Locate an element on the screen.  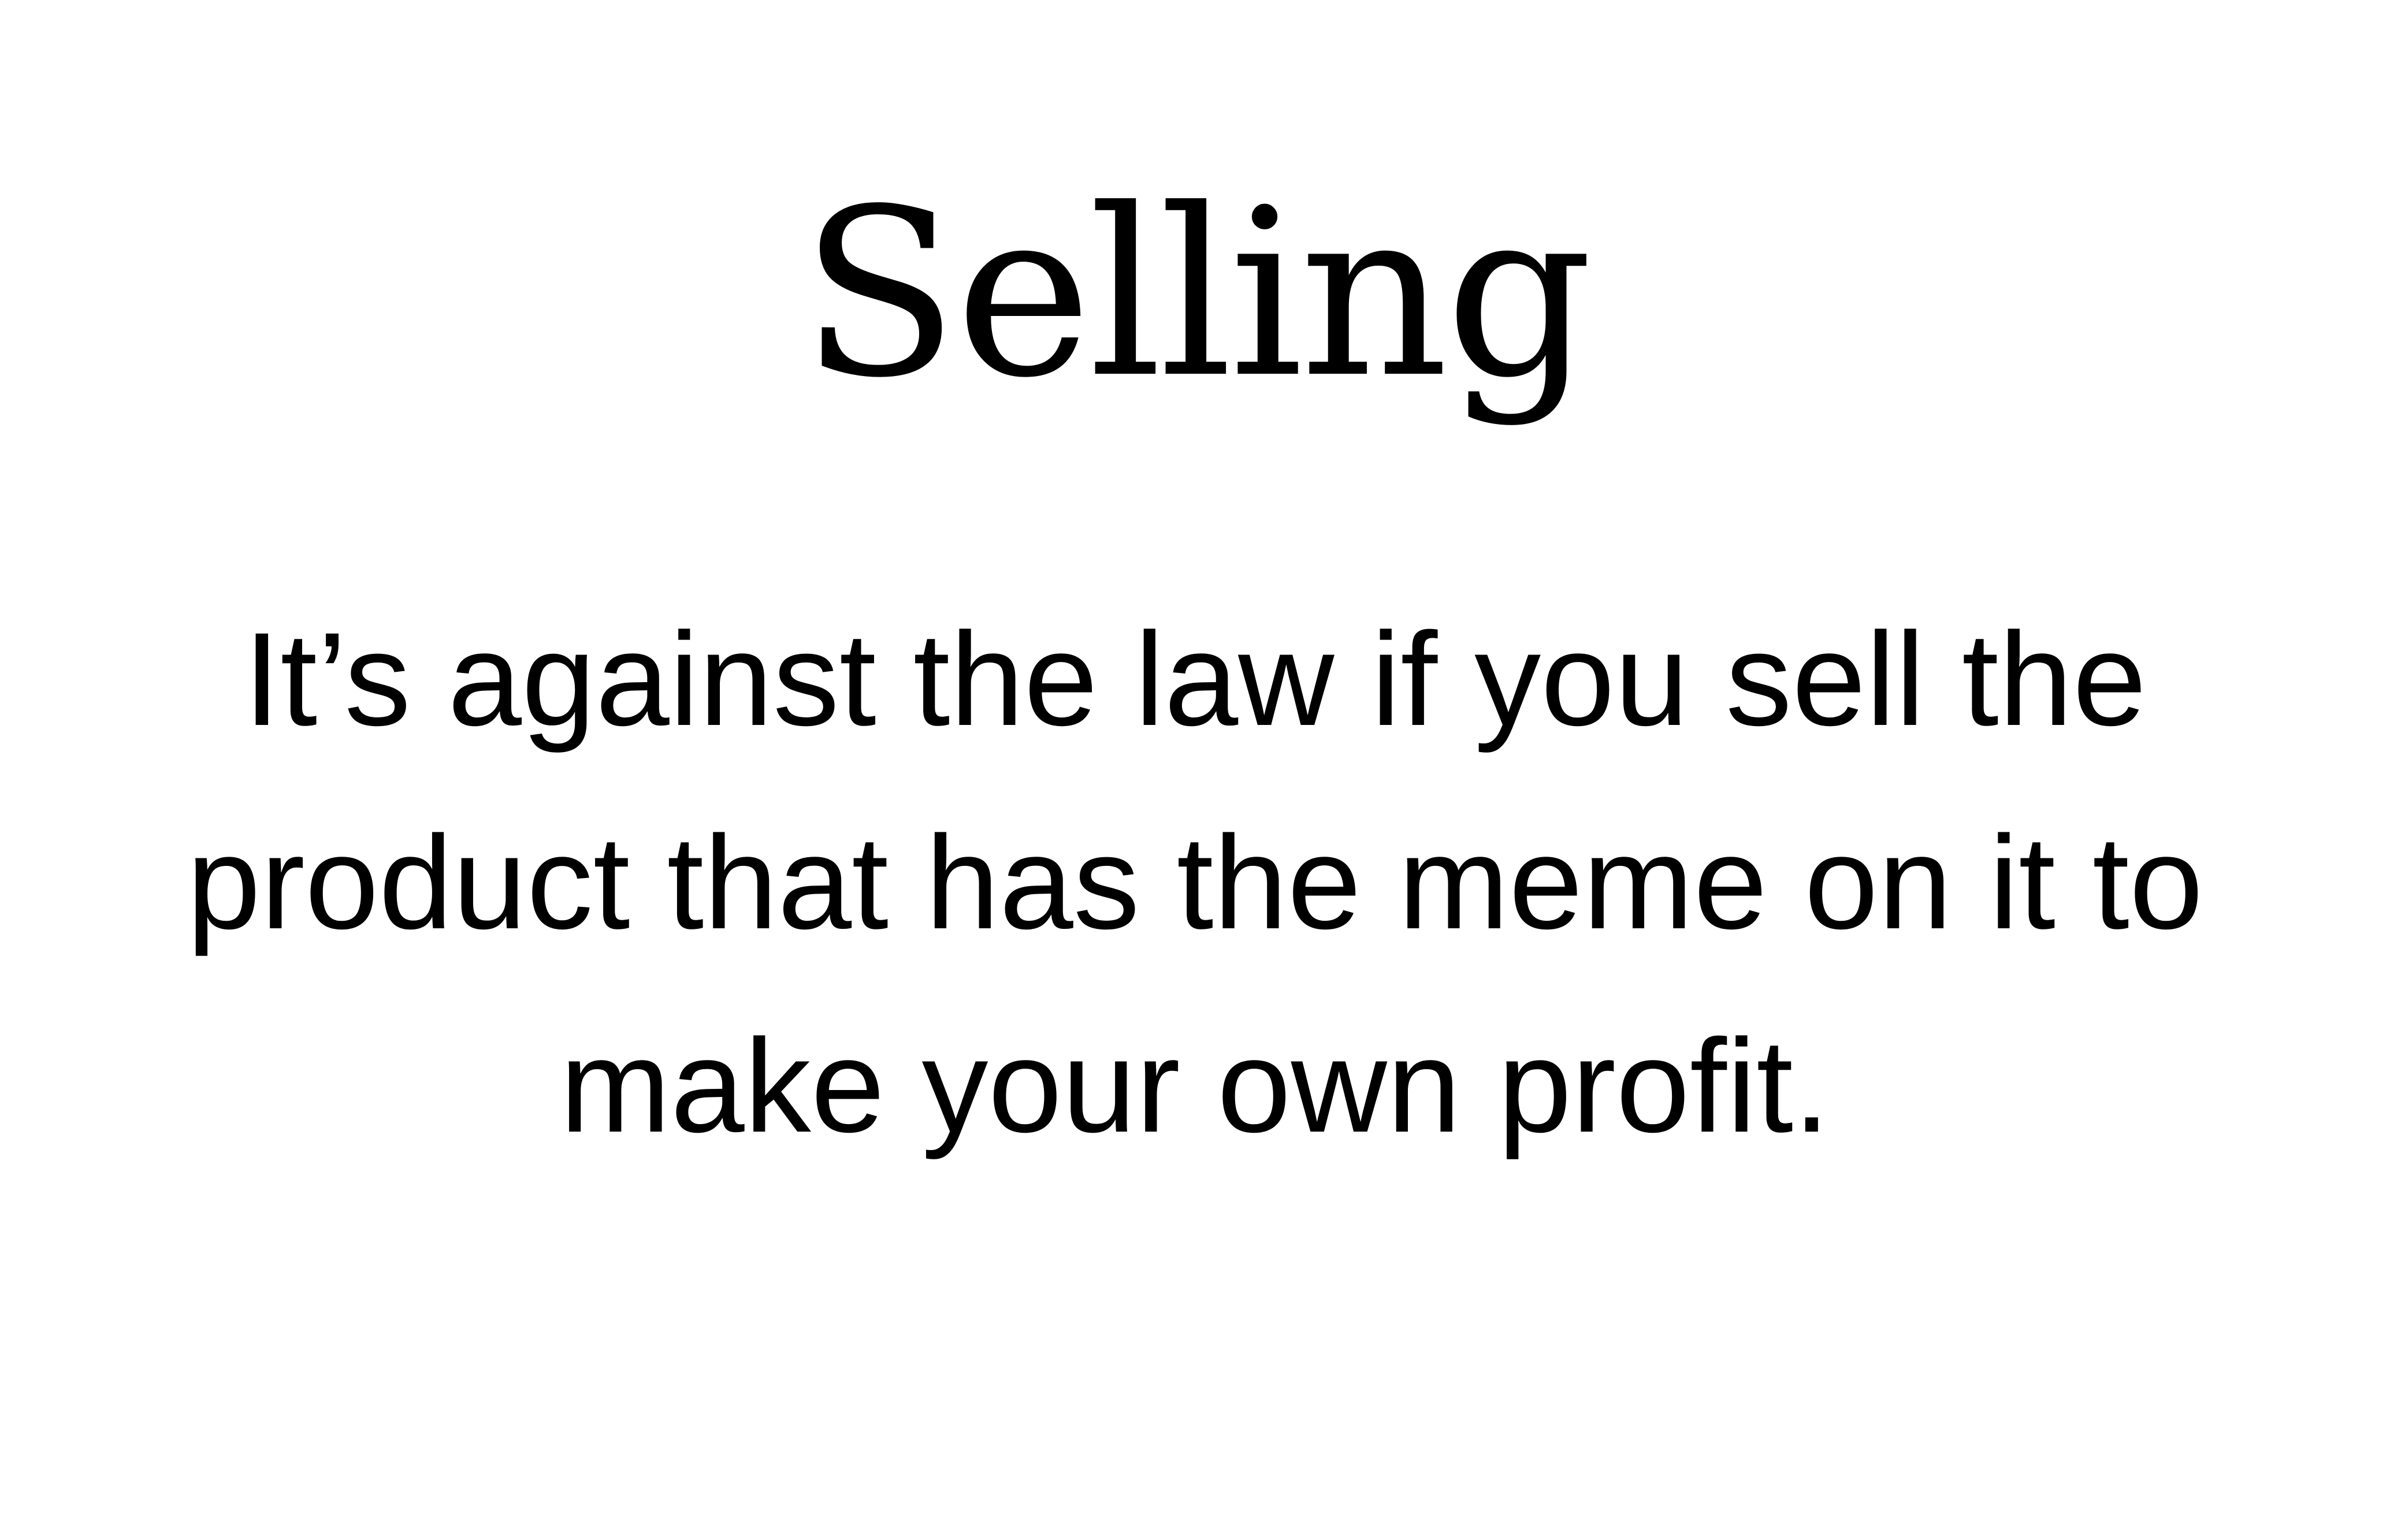
body-line-1: It’s against the law if you sell the is located at coordinates (1195, 679).